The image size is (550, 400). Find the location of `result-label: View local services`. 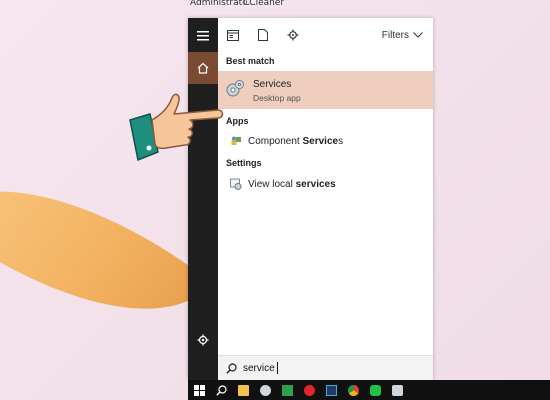

result-label: View local services is located at coordinates (292, 184).